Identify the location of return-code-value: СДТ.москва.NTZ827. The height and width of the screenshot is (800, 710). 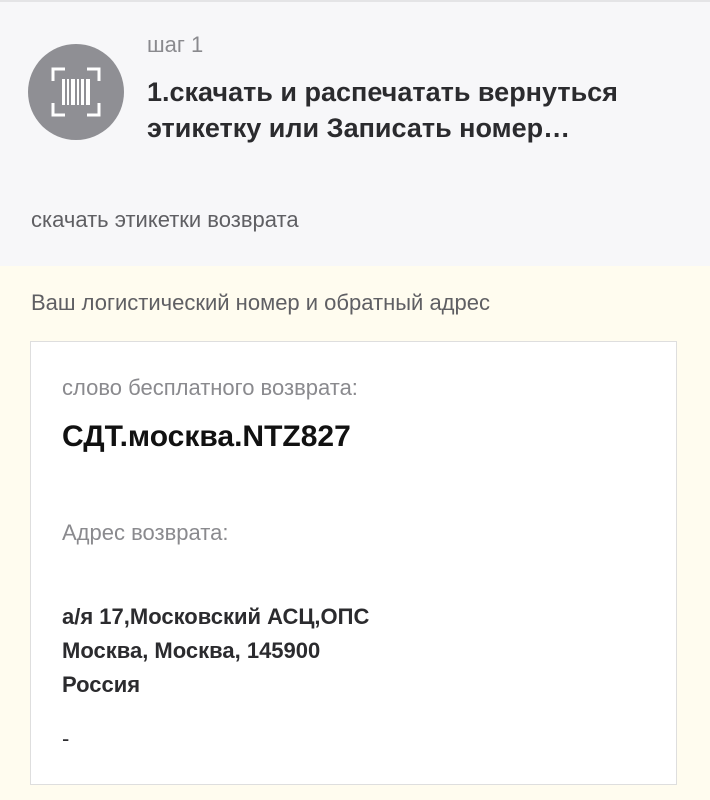
(206, 436).